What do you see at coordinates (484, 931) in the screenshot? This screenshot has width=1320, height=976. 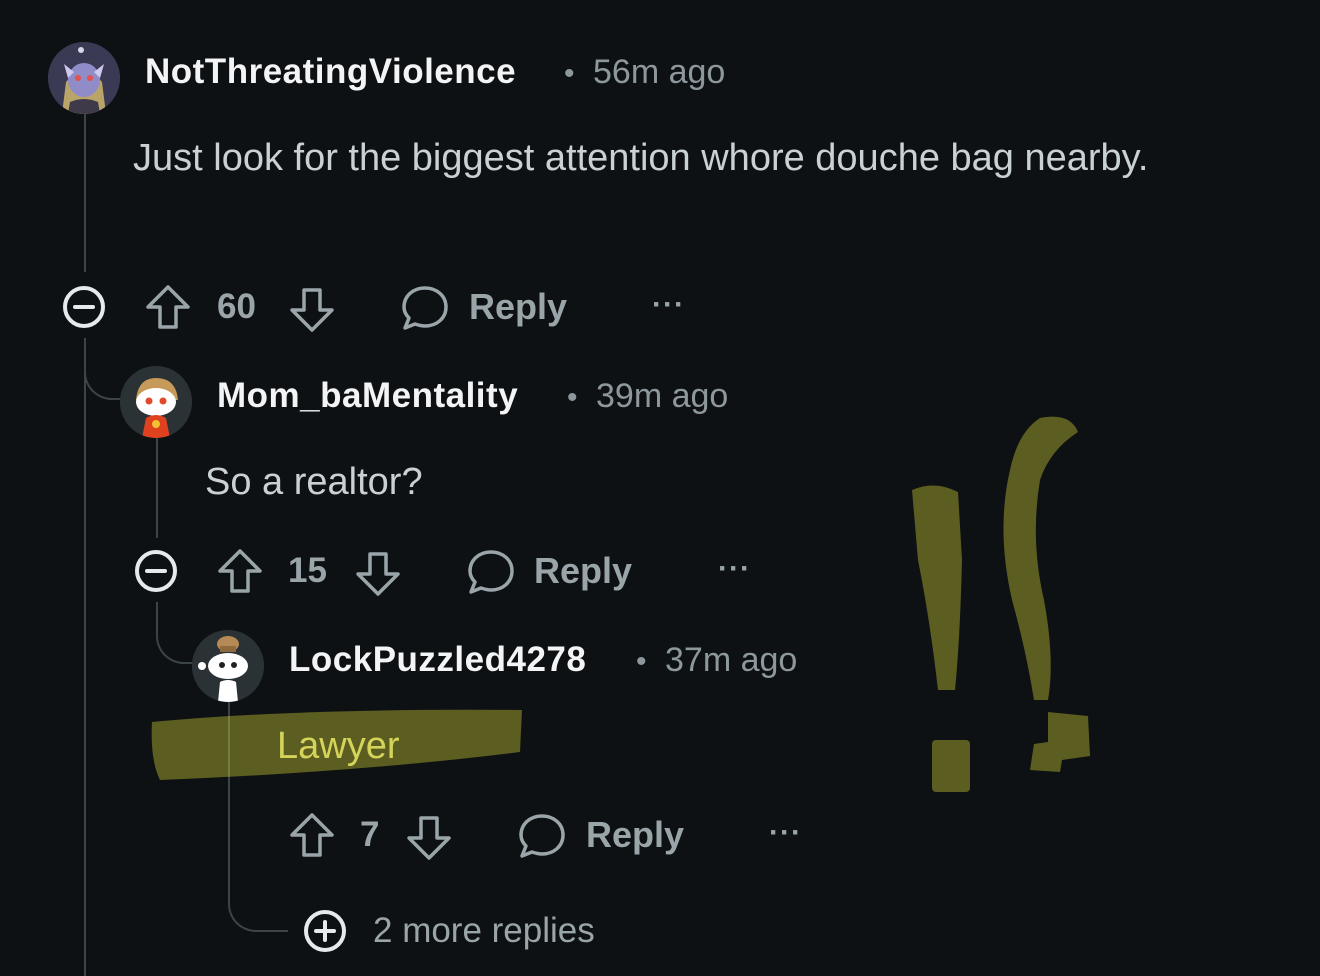 I see `more-replies-link: 2 more replies` at bounding box center [484, 931].